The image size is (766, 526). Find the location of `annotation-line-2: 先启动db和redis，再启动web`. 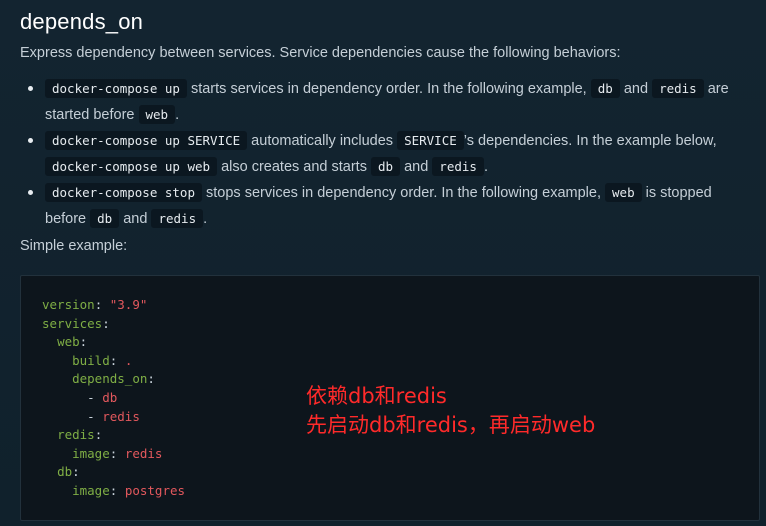

annotation-line-2: 先启动db和redis，再启动web is located at coordinates (451, 425).